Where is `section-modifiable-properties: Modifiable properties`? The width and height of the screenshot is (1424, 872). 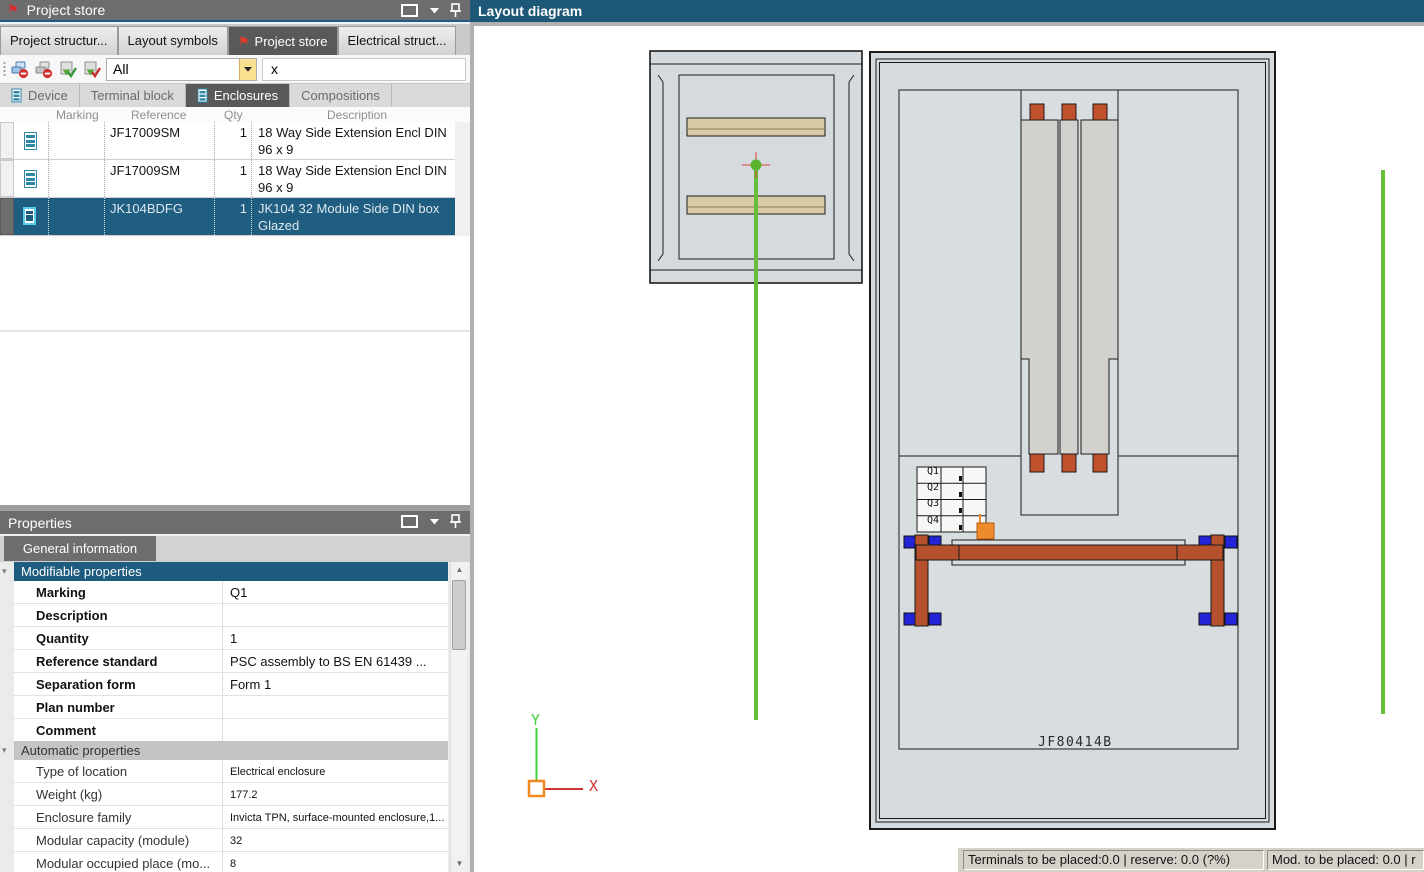
section-modifiable-properties: Modifiable properties is located at coordinates (231, 571).